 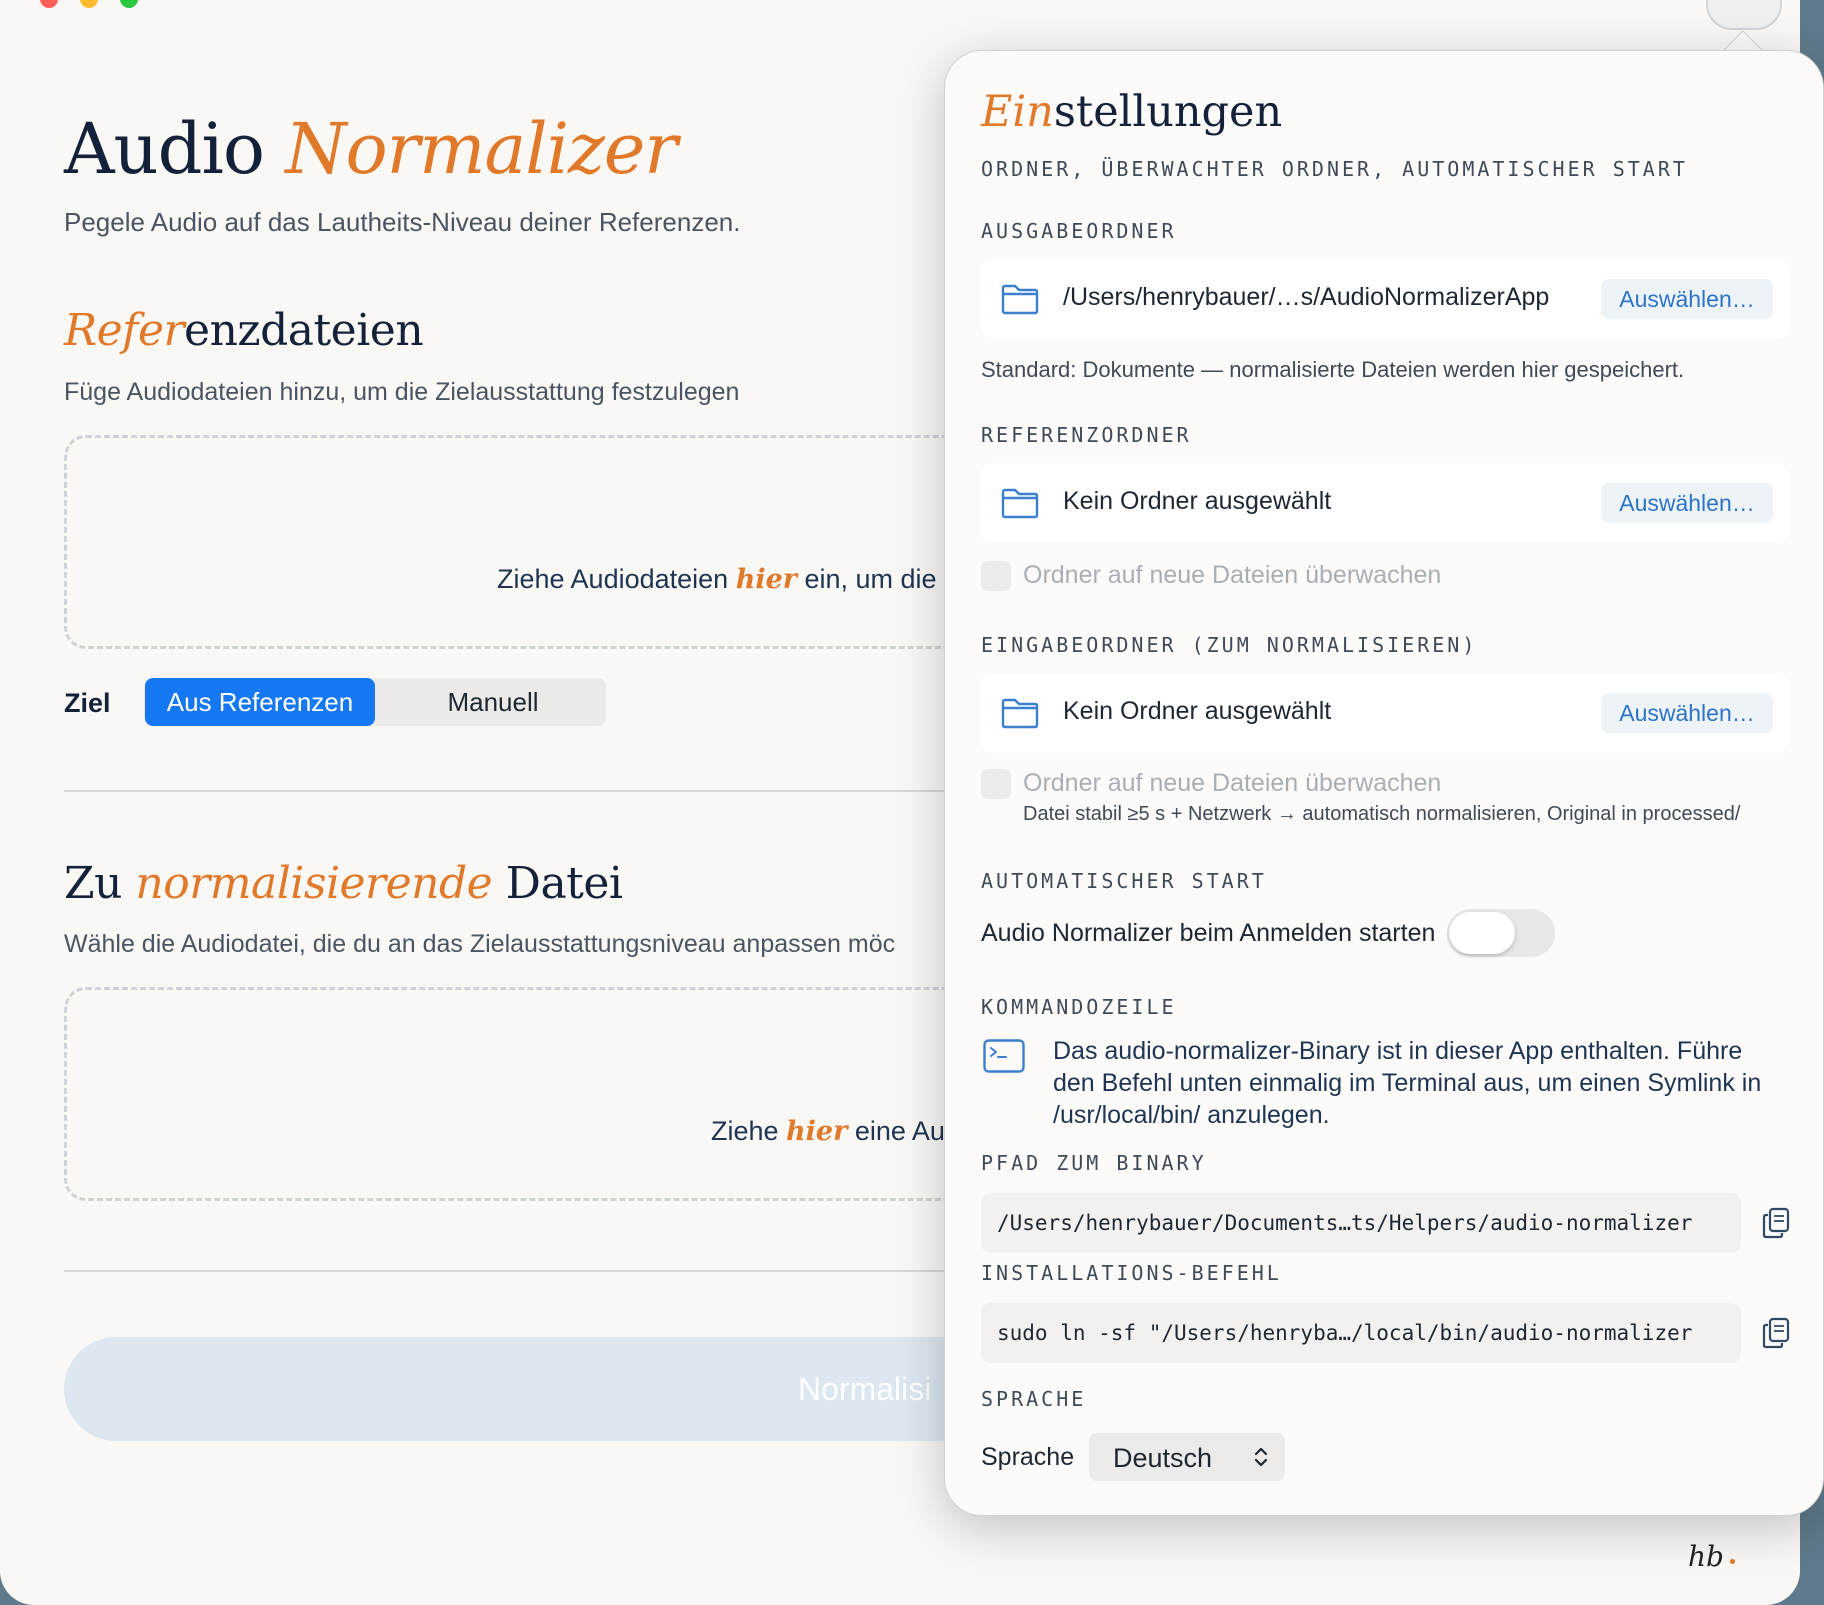 I want to click on drop-text-after: eine Au, so click(x=896, y=1131).